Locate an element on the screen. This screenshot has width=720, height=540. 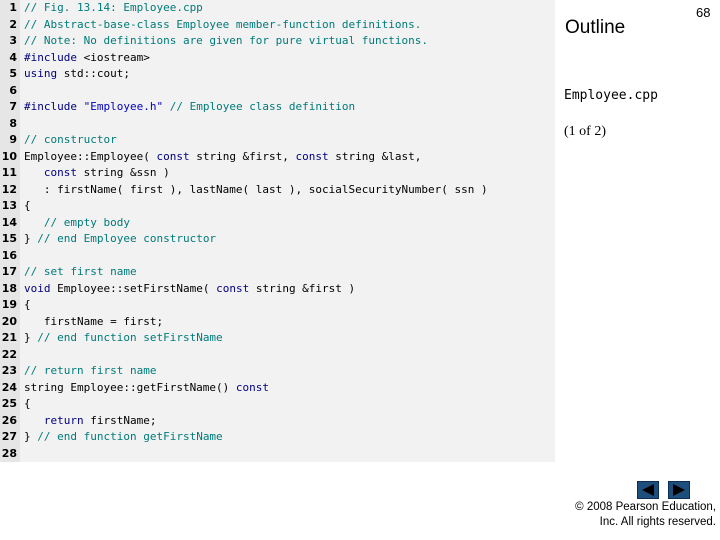
plain-token: string Employee::getFirstName() is located at coordinates (130, 387).